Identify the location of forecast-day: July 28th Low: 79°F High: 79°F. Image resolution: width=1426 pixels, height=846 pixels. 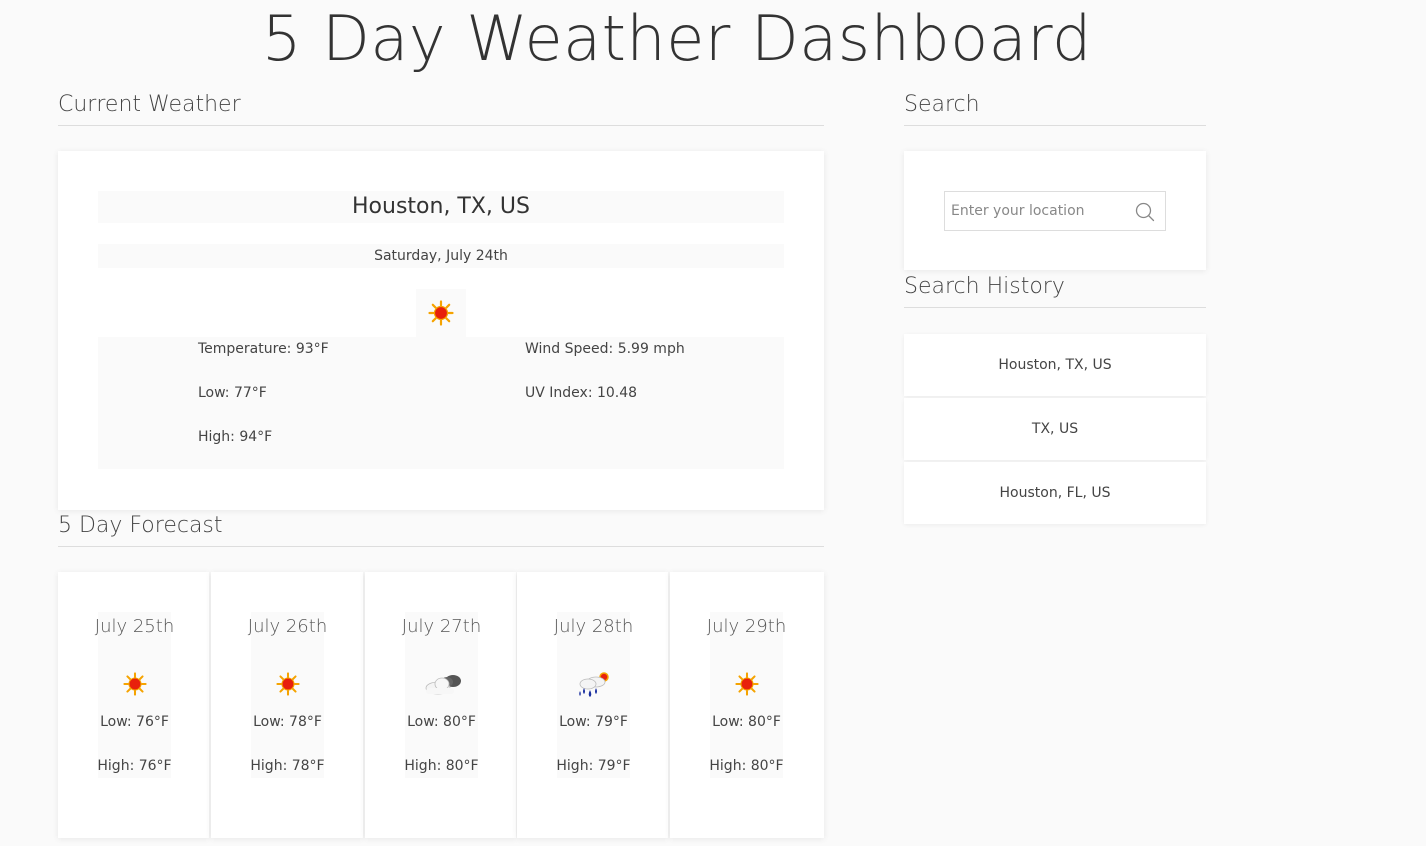
(593, 695).